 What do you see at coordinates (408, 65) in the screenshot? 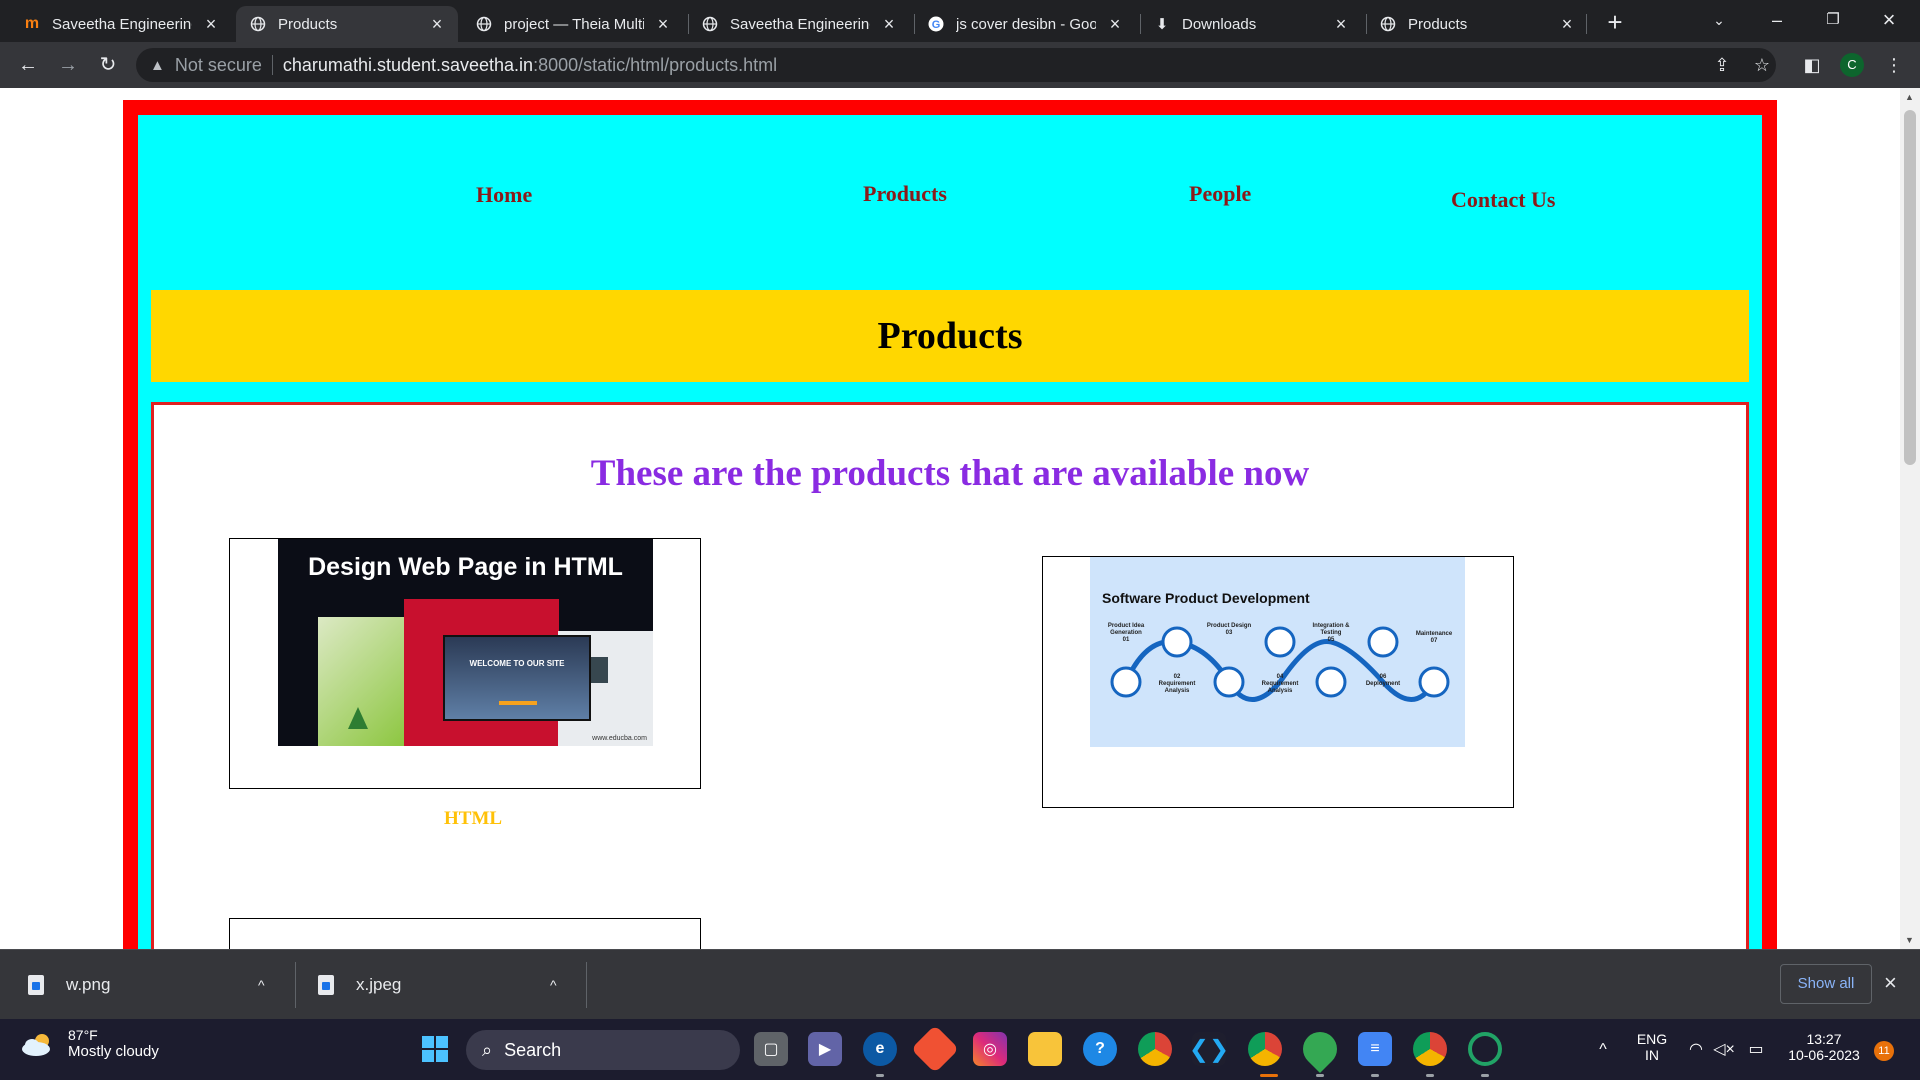
I see `url-host: charumathi.student.saveetha.in` at bounding box center [408, 65].